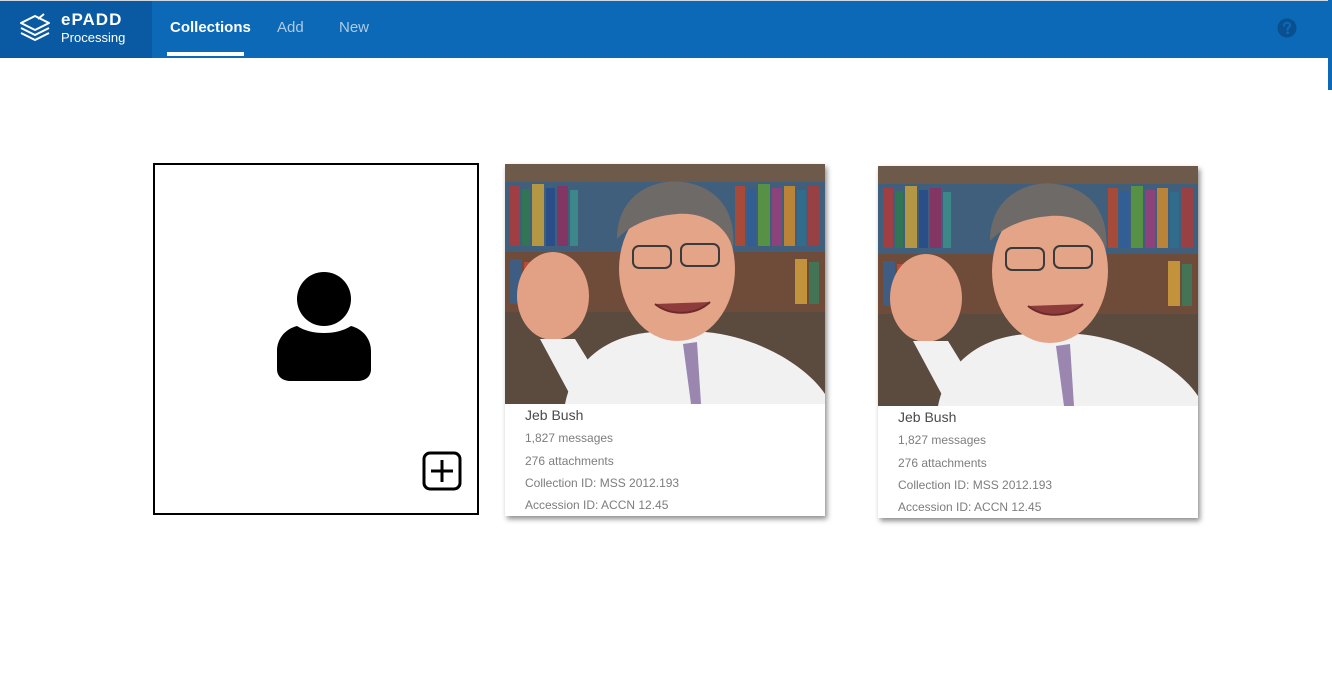  What do you see at coordinates (93, 37) in the screenshot?
I see `brand-subtitle: Processing` at bounding box center [93, 37].